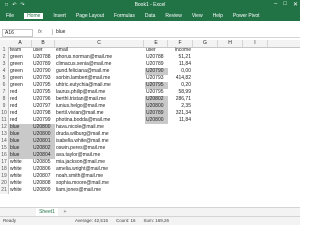 This screenshot has height=240, width=320. I want to click on cell-user: U20807, so click(43, 176).